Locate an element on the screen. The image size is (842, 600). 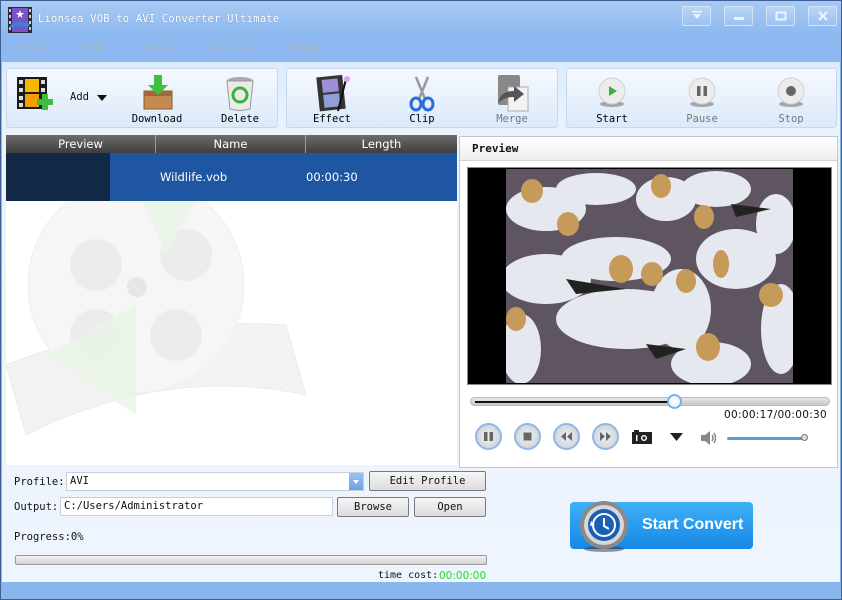
menu-edit: Edit is located at coordinates (94, 48).